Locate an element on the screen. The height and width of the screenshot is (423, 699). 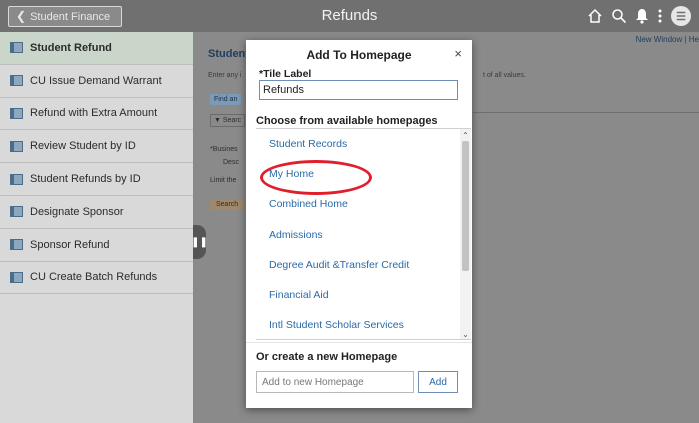
sidebar-item-student-refunds-by-id: Student Refunds by ID is located at coordinates (96, 179).